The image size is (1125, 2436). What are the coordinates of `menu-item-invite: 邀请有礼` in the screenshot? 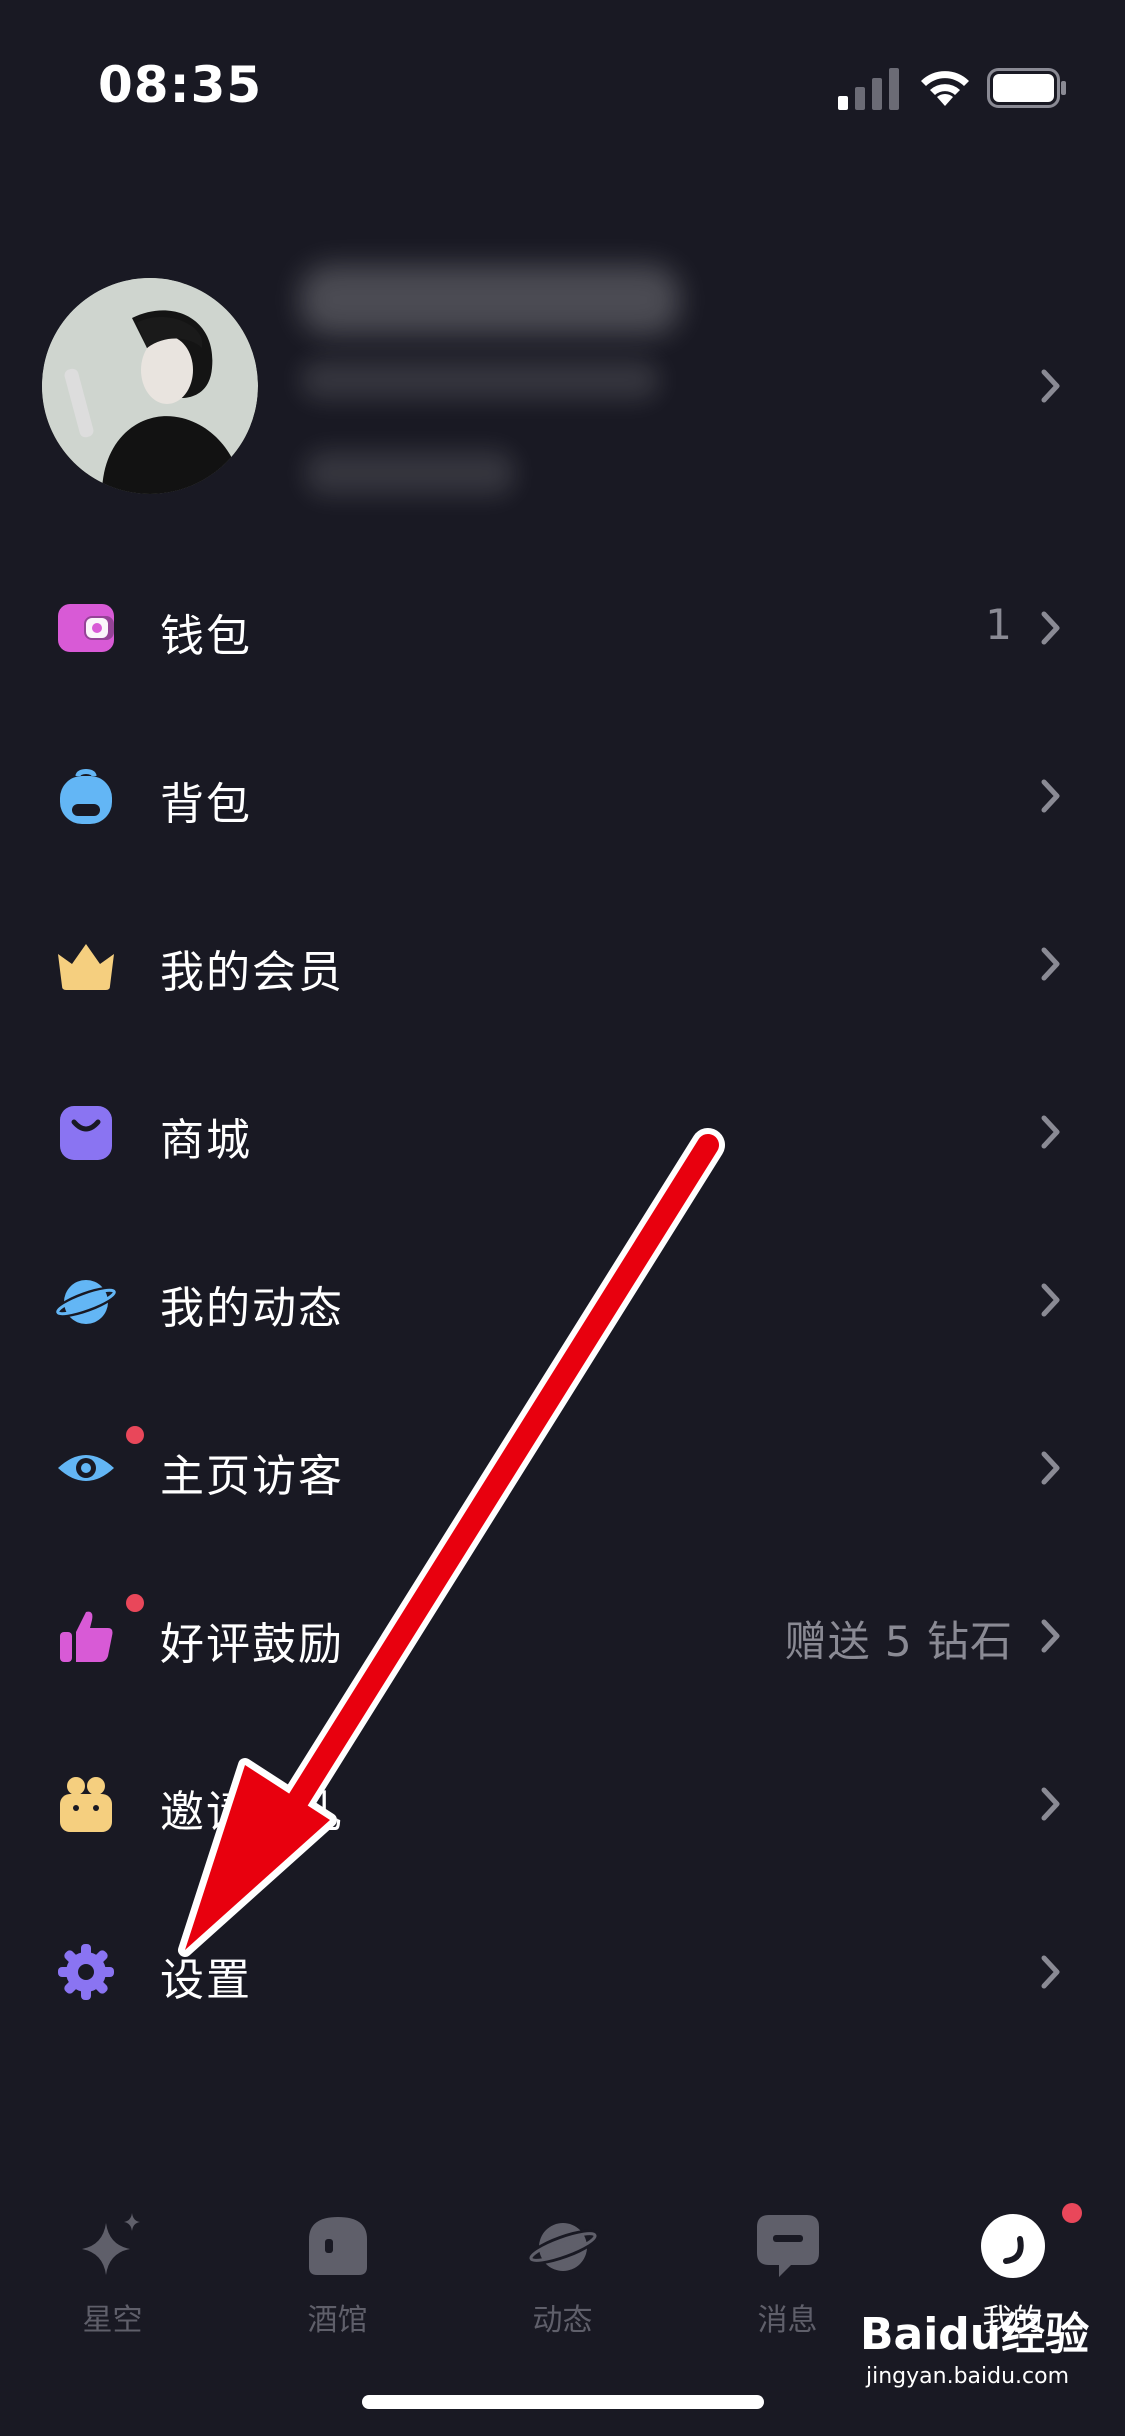 It's located at (562, 1804).